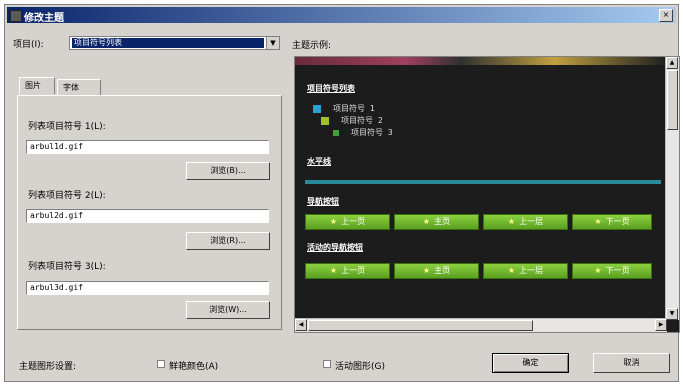 Image resolution: width=683 pixels, height=386 pixels. Describe the element at coordinates (372, 132) in the screenshot. I see `preview-list-item-3: 项目符号 3` at that location.